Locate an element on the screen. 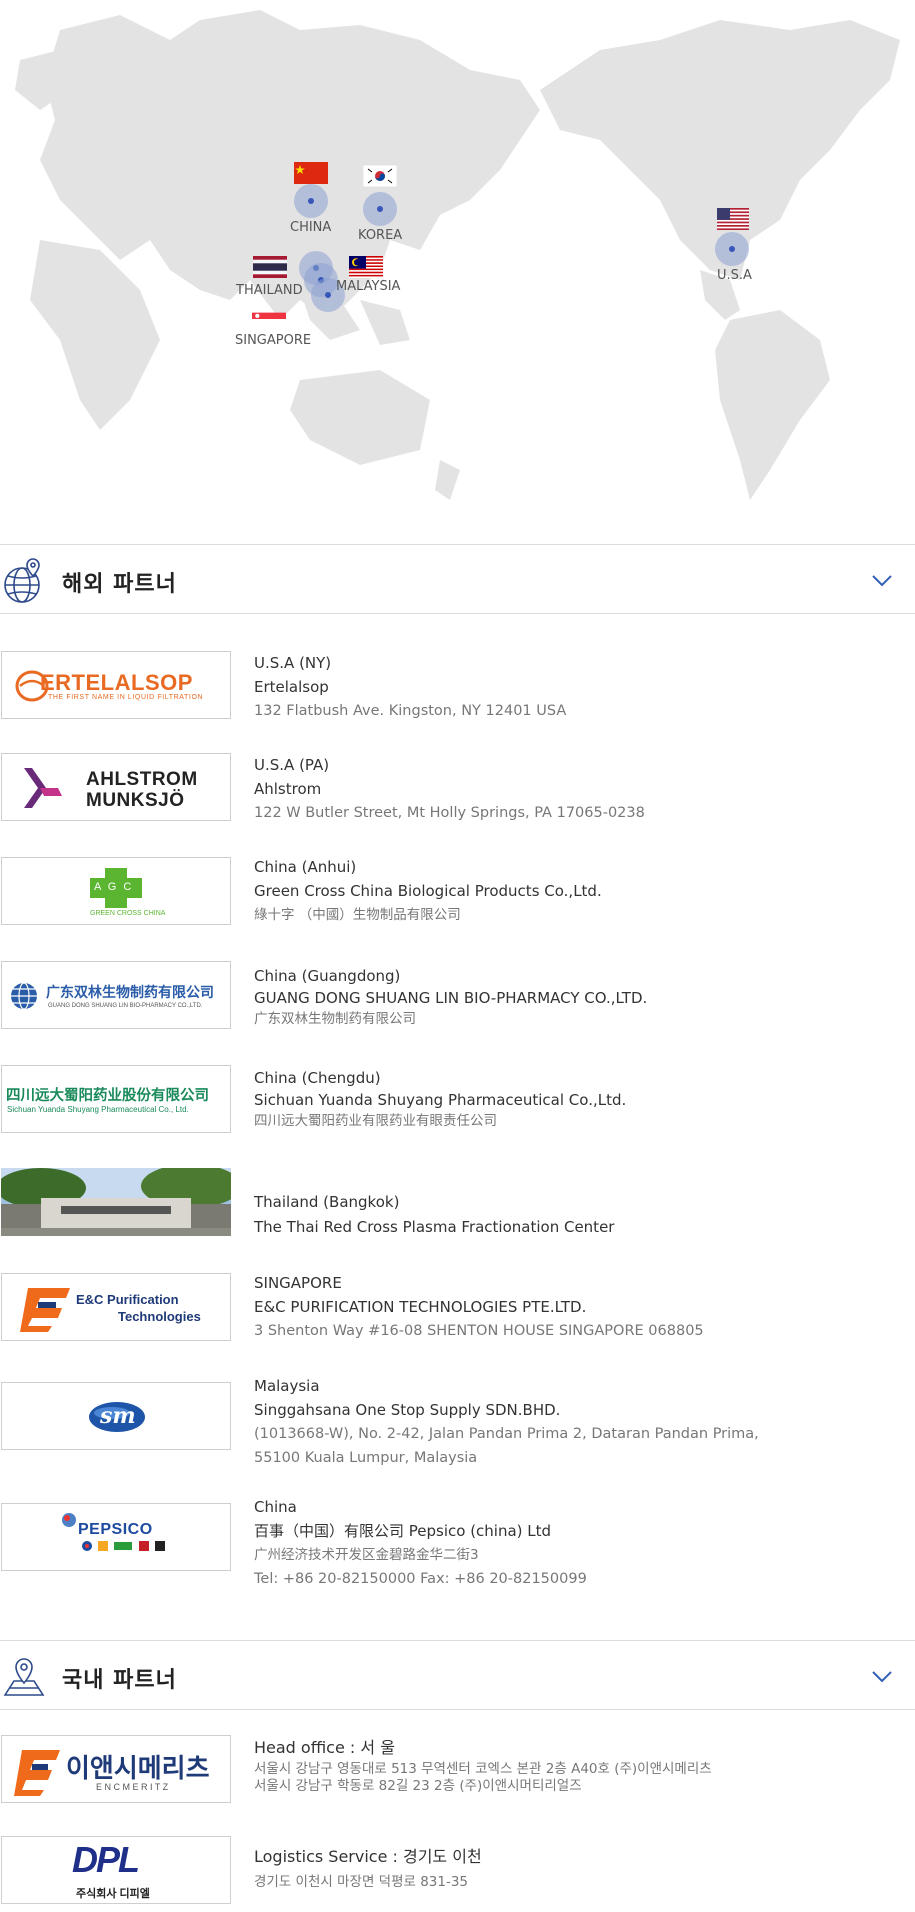 Image resolution: width=915 pixels, height=1912 pixels. partner-address: 132 Flatbush Ave. Kingston, NY 12401 USA is located at coordinates (410, 711).